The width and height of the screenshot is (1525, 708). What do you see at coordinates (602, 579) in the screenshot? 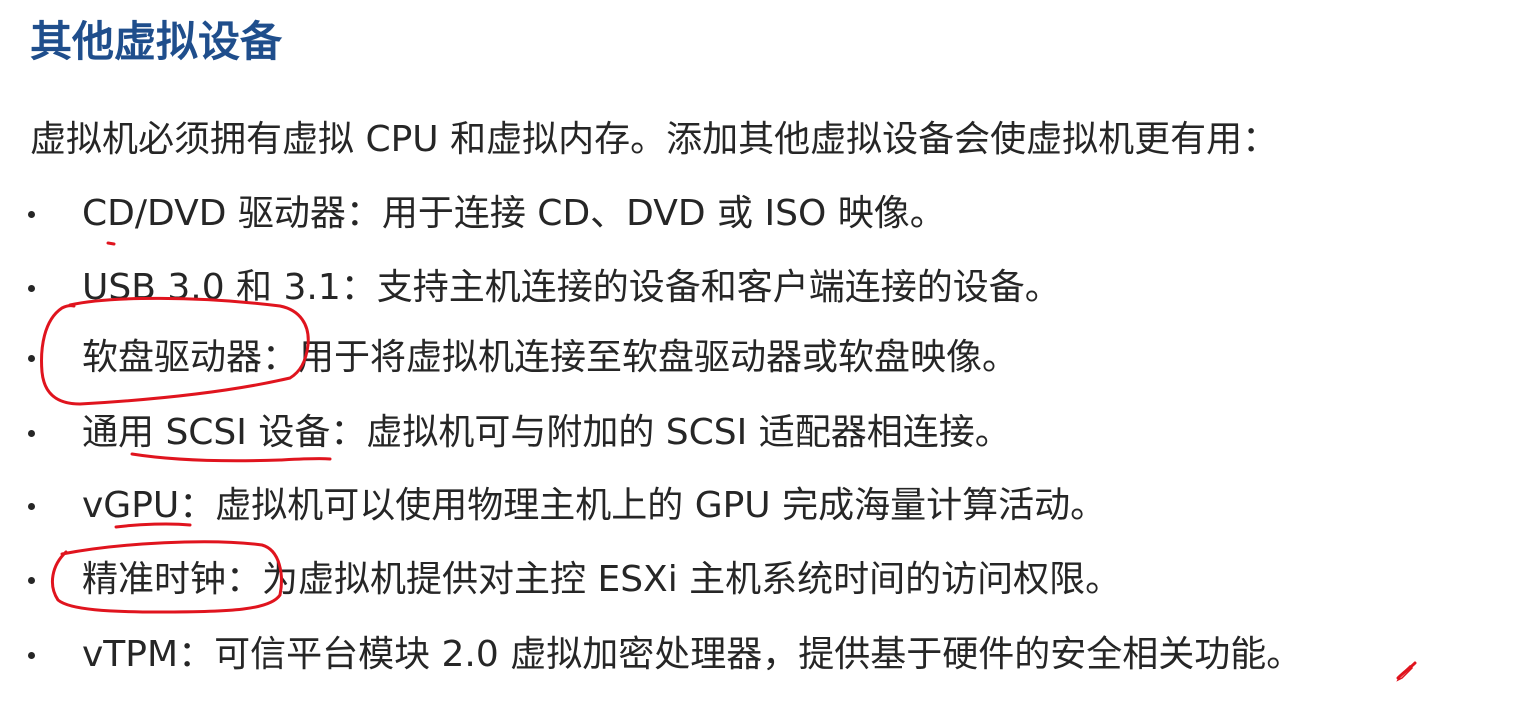
I see `bullet-text: 精准时钟：为虚拟机提供对主控 ESXi 主机系统时间的访问权限。` at bounding box center [602, 579].